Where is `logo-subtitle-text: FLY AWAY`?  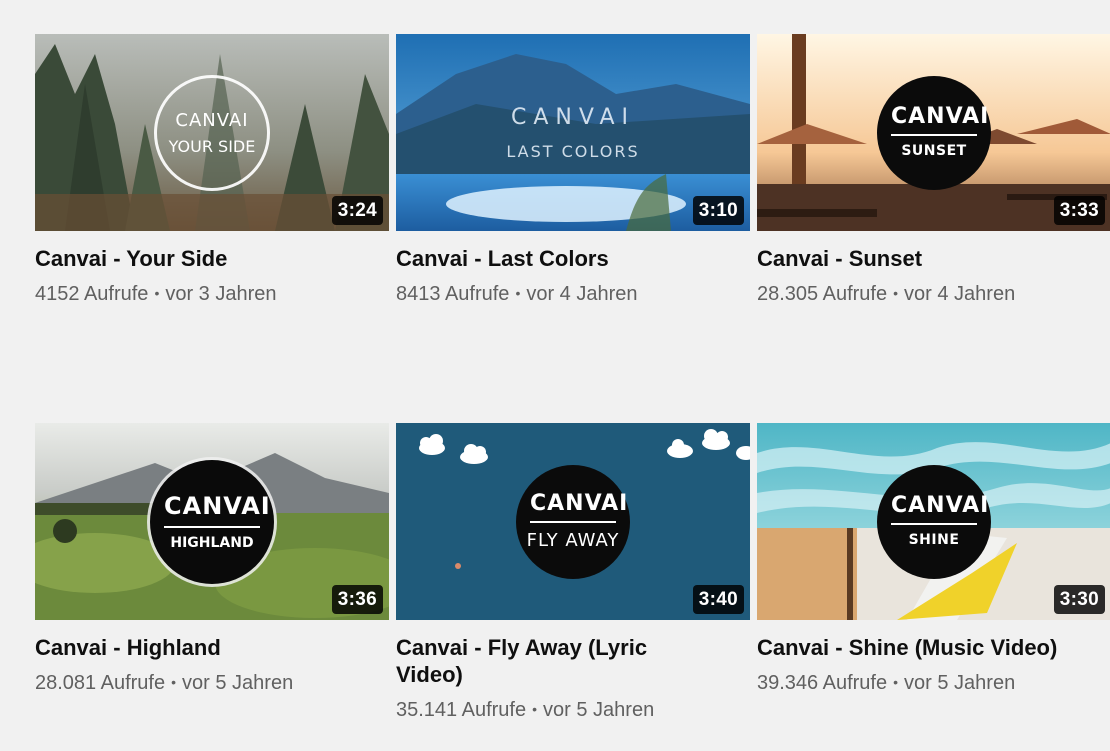 logo-subtitle-text: FLY AWAY is located at coordinates (573, 540).